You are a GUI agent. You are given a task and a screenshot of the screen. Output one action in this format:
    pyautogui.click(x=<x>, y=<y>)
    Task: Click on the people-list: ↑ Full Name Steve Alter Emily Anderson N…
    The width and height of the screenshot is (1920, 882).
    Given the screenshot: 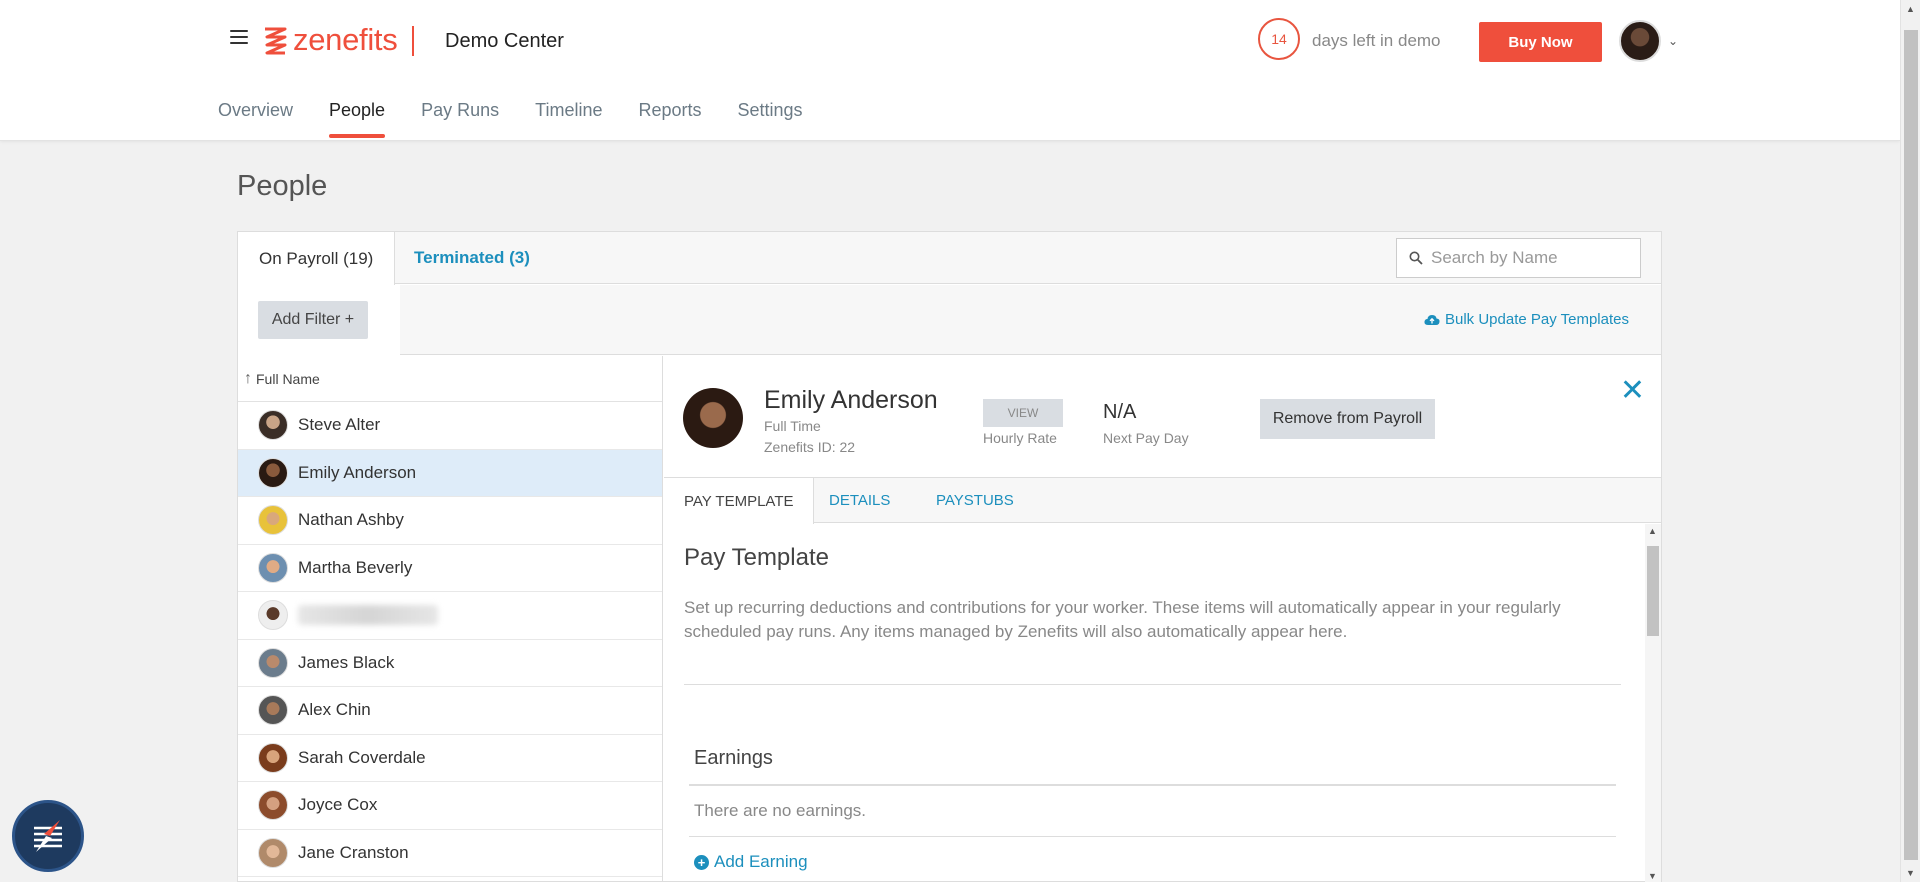 What is the action you would take?
    pyautogui.click(x=450, y=619)
    